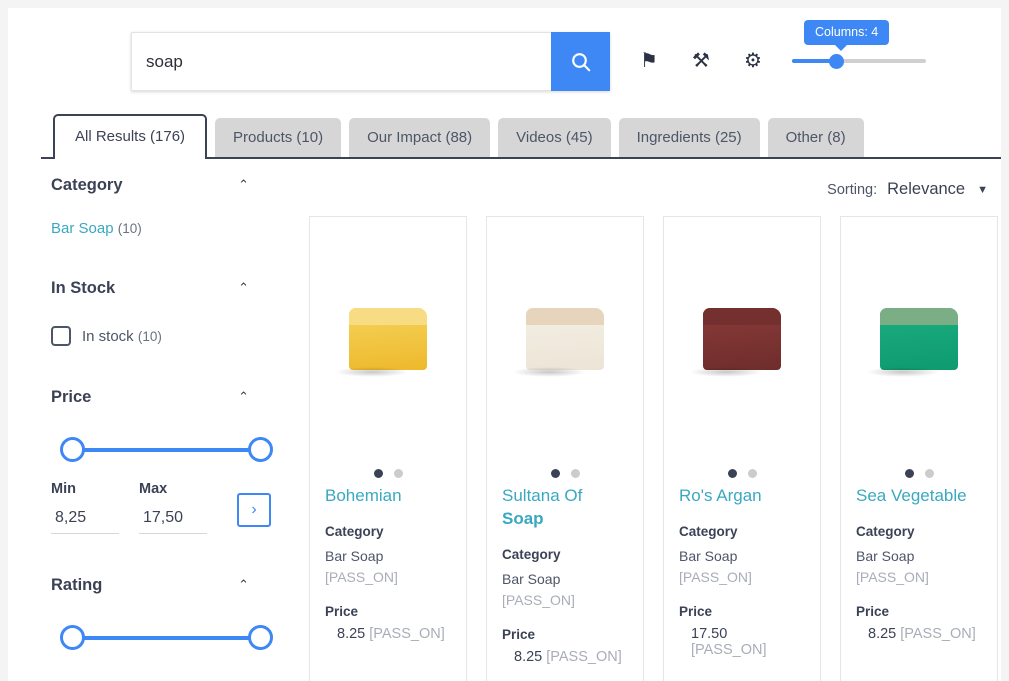  Describe the element at coordinates (85, 520) in the screenshot. I see `price-min-input` at that location.